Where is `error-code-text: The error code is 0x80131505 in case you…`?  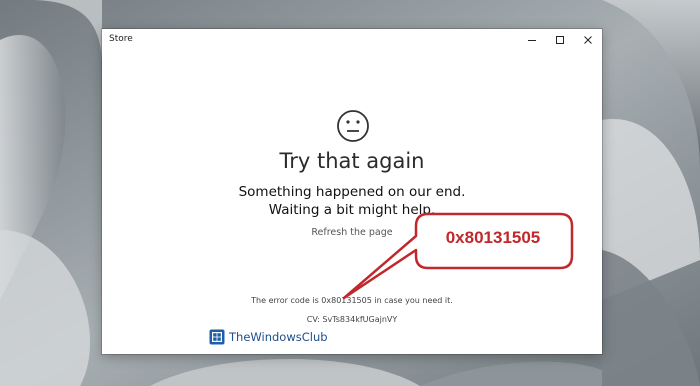 error-code-text: The error code is 0x80131505 in case you… is located at coordinates (352, 300).